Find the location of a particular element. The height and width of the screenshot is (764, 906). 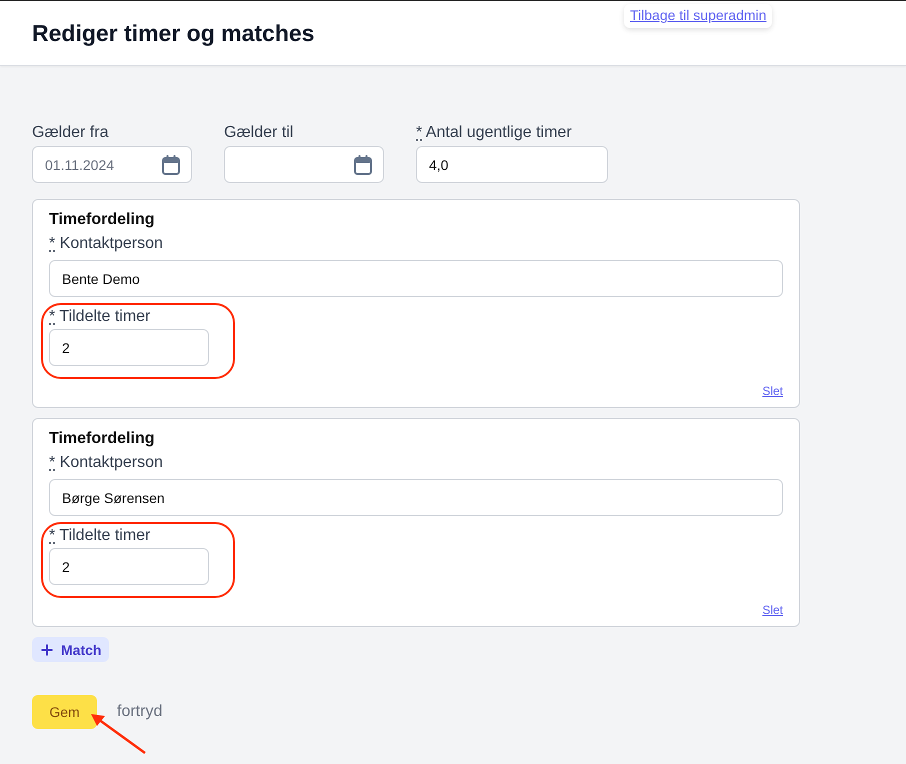

input-field: Bente Demo is located at coordinates (416, 278).